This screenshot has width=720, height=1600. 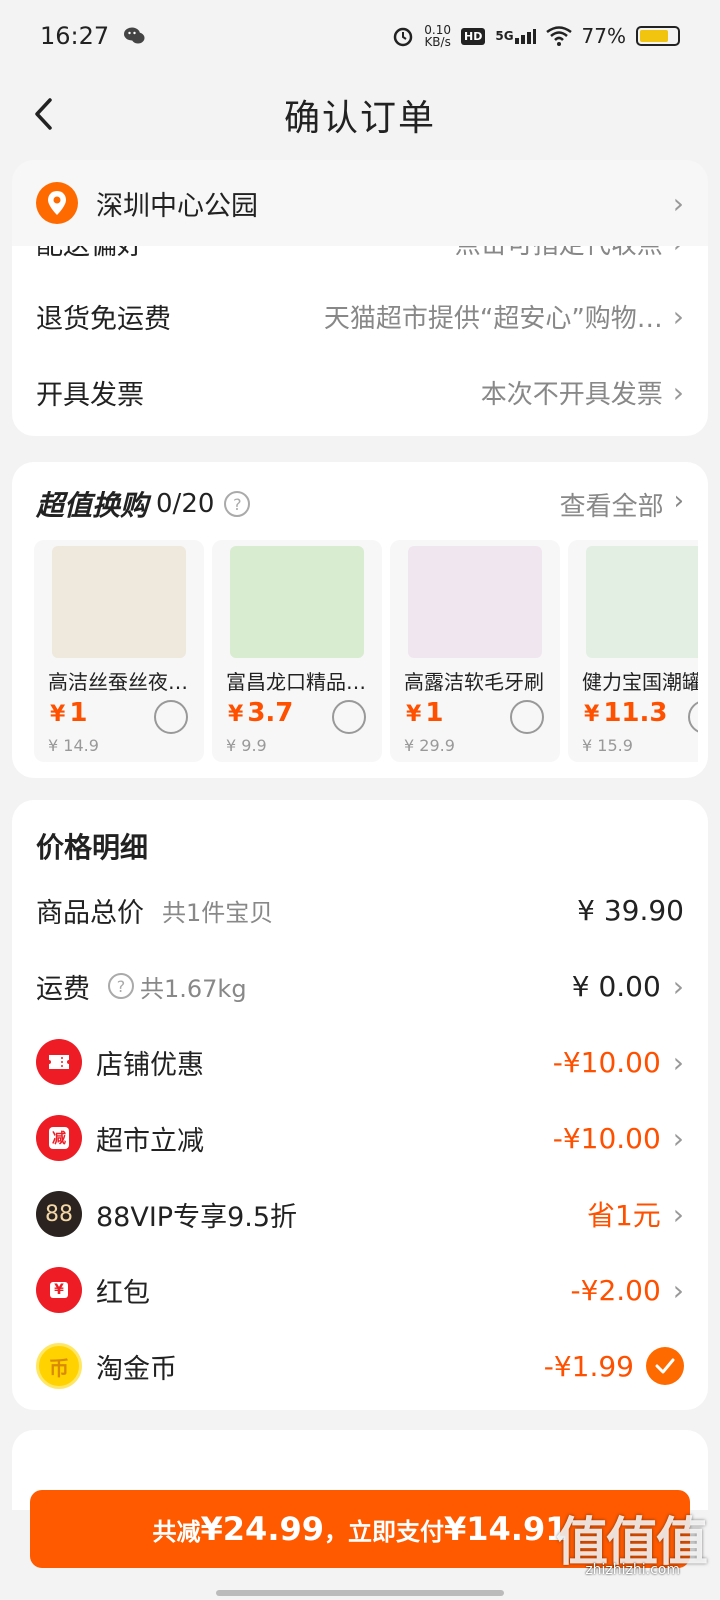 What do you see at coordinates (134, 36) in the screenshot?
I see `wechat-icon` at bounding box center [134, 36].